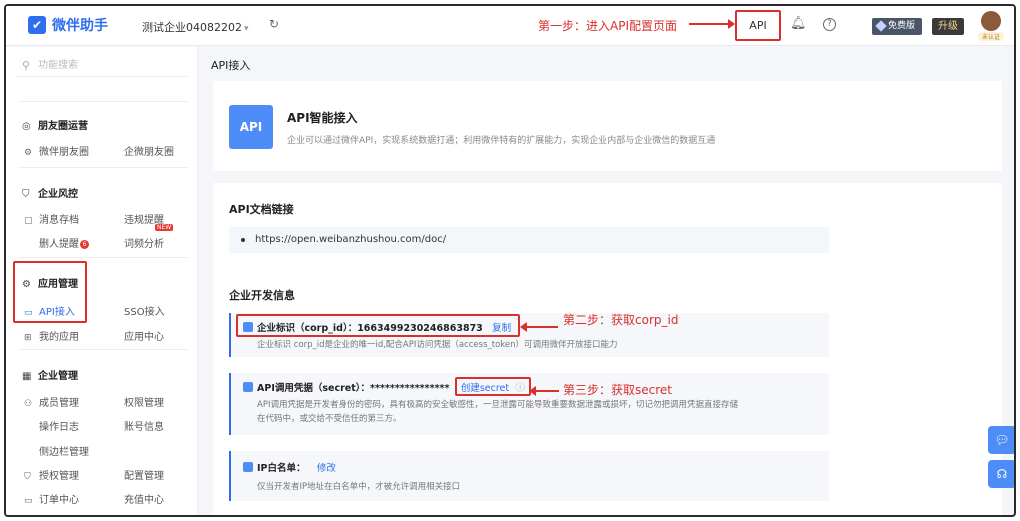 The height and width of the screenshot is (521, 1020). Describe the element at coordinates (28, 501) in the screenshot. I see `card-icon: ▭` at that location.